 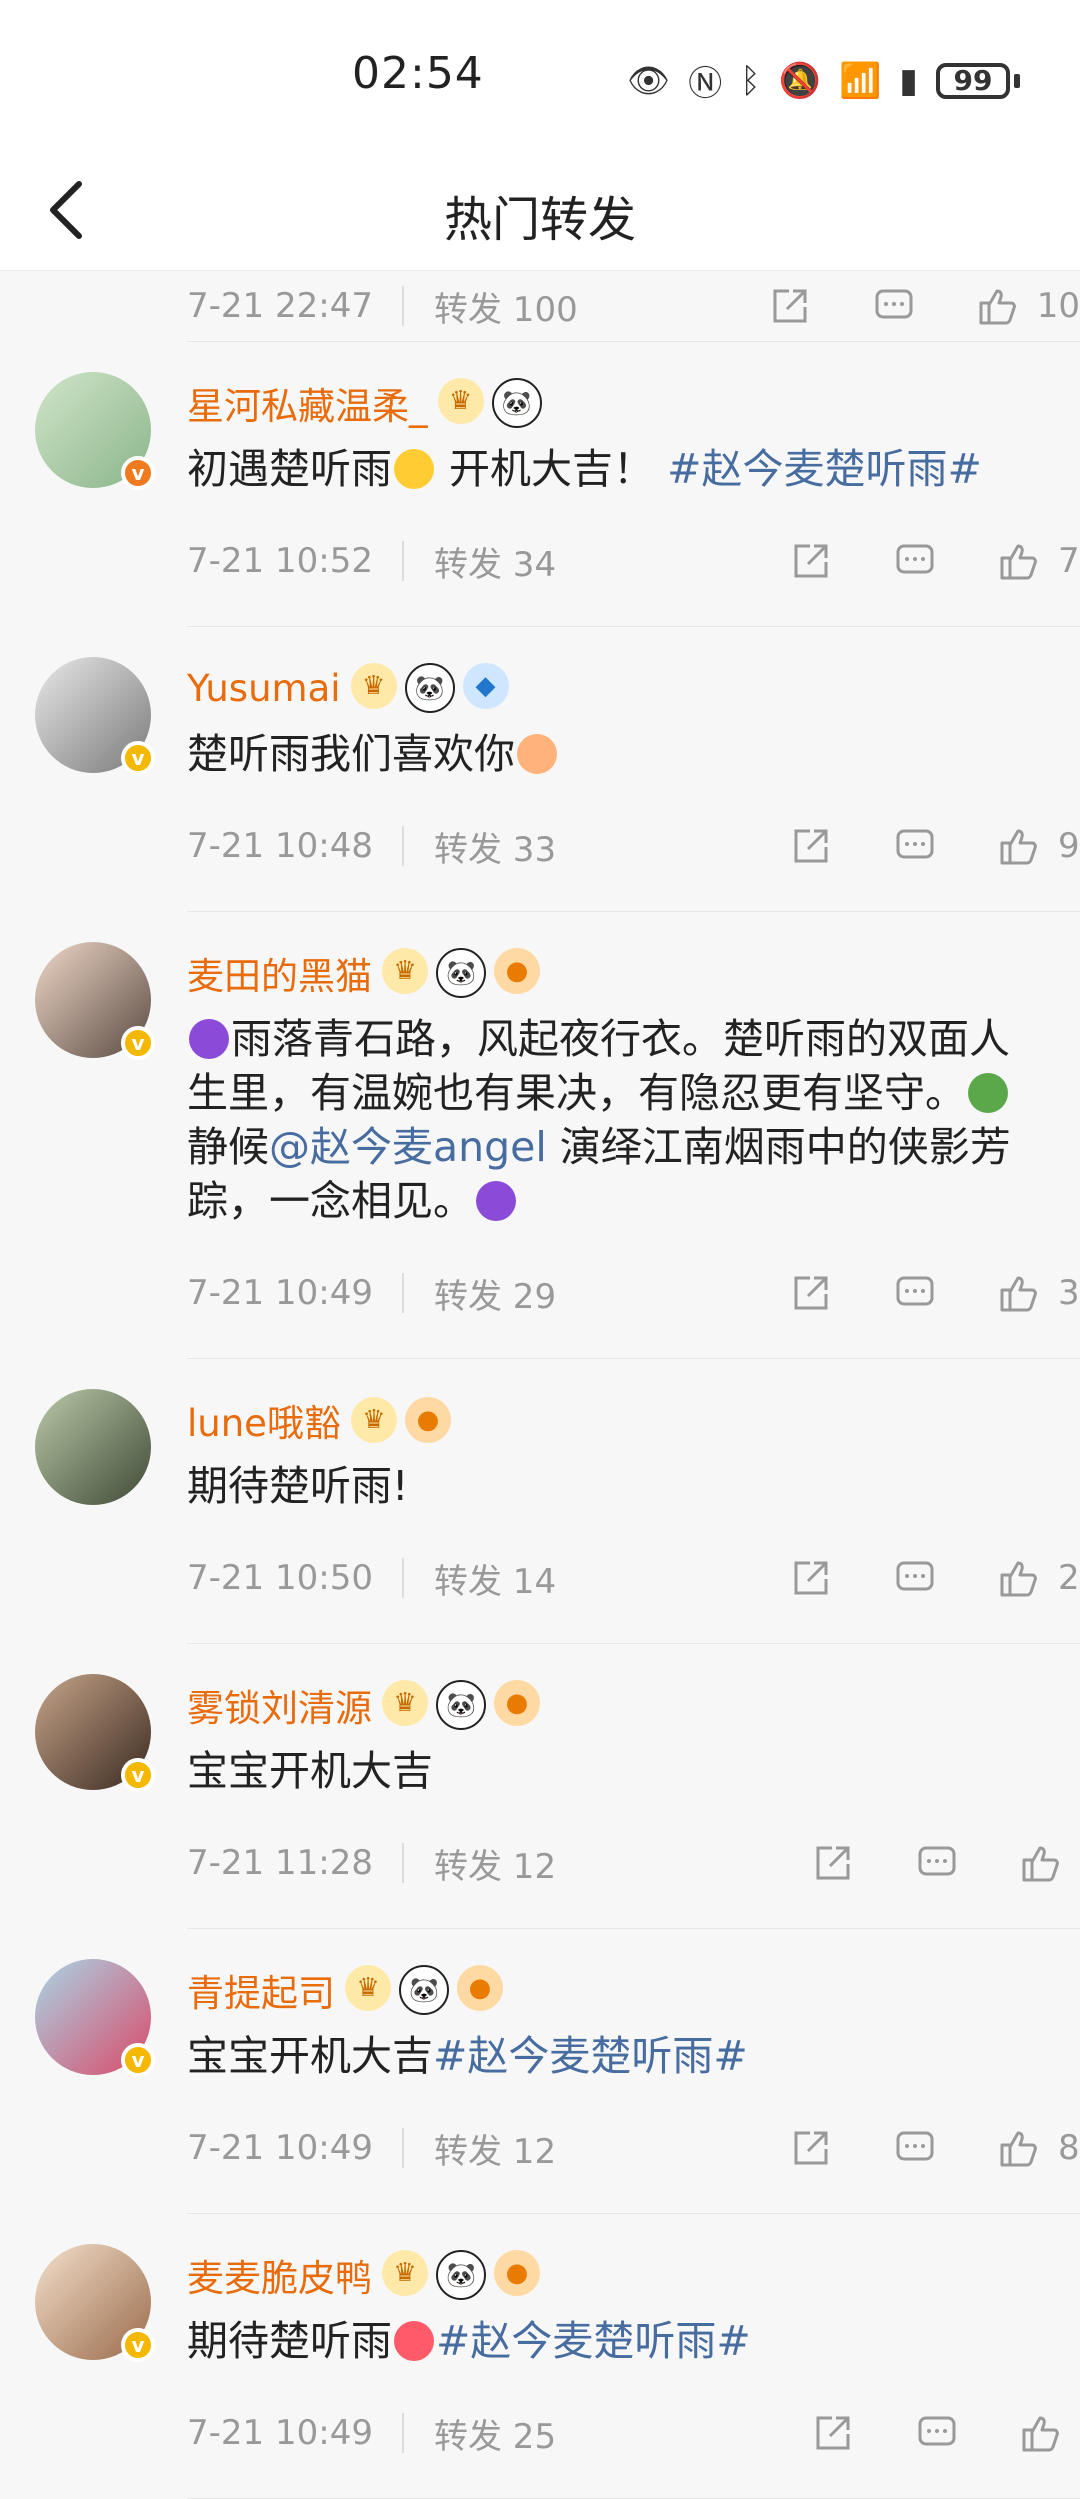 I want to click on text-part: 雨落青石路，风起夜行衣。楚听雨的双面人生里，有温婉也有果决，有隐忍更有坚守。, so click(x=598, y=1066).